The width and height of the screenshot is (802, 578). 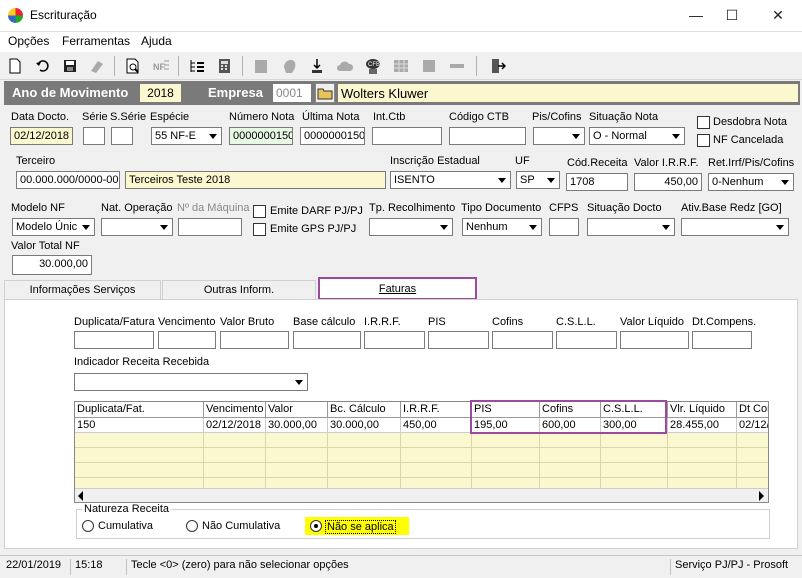 I want to click on radio-nao-cumulativa, so click(x=192, y=526).